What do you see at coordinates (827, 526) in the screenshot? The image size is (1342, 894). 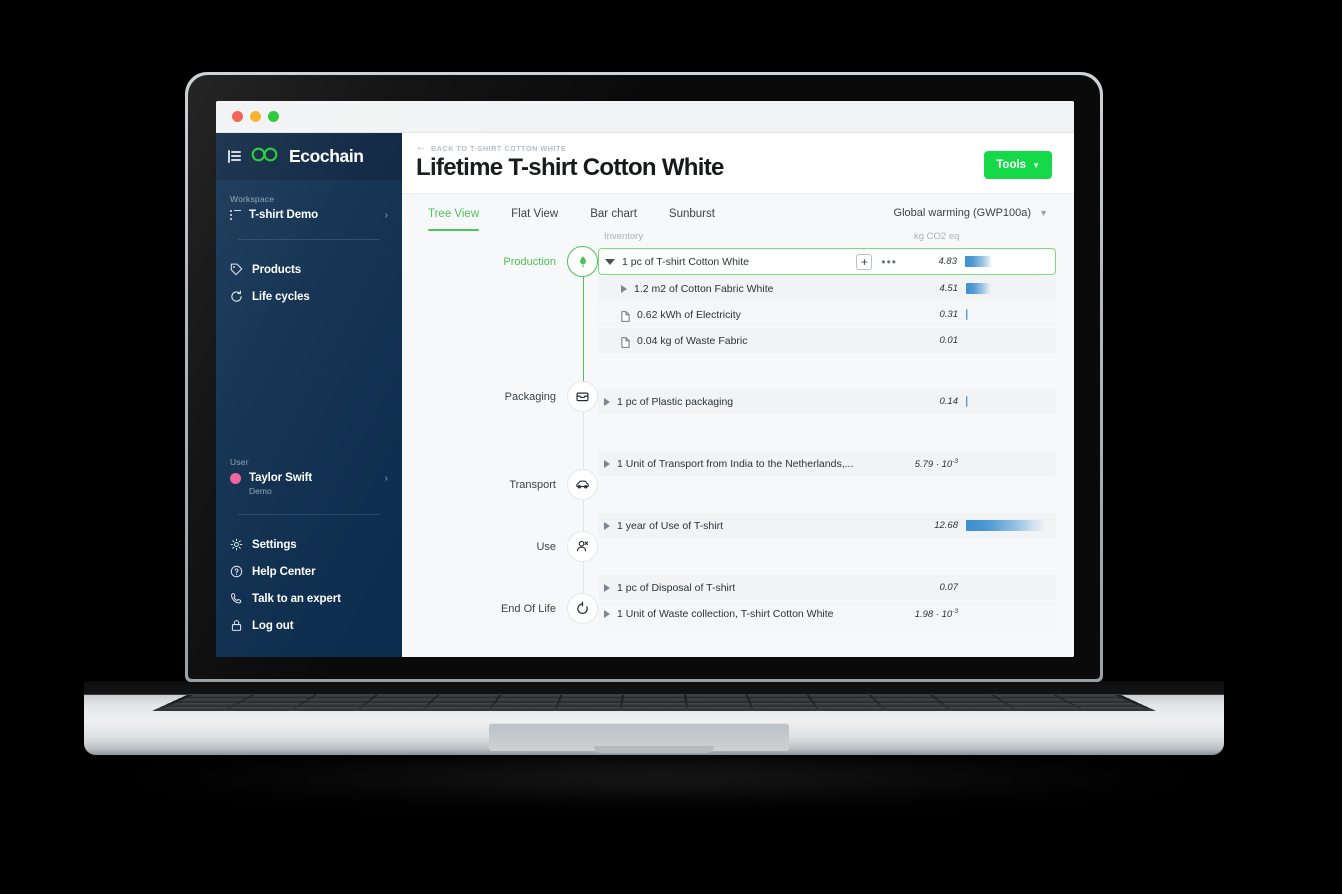 I see `table-row: 1 year of Use of T-shirt 12.68` at bounding box center [827, 526].